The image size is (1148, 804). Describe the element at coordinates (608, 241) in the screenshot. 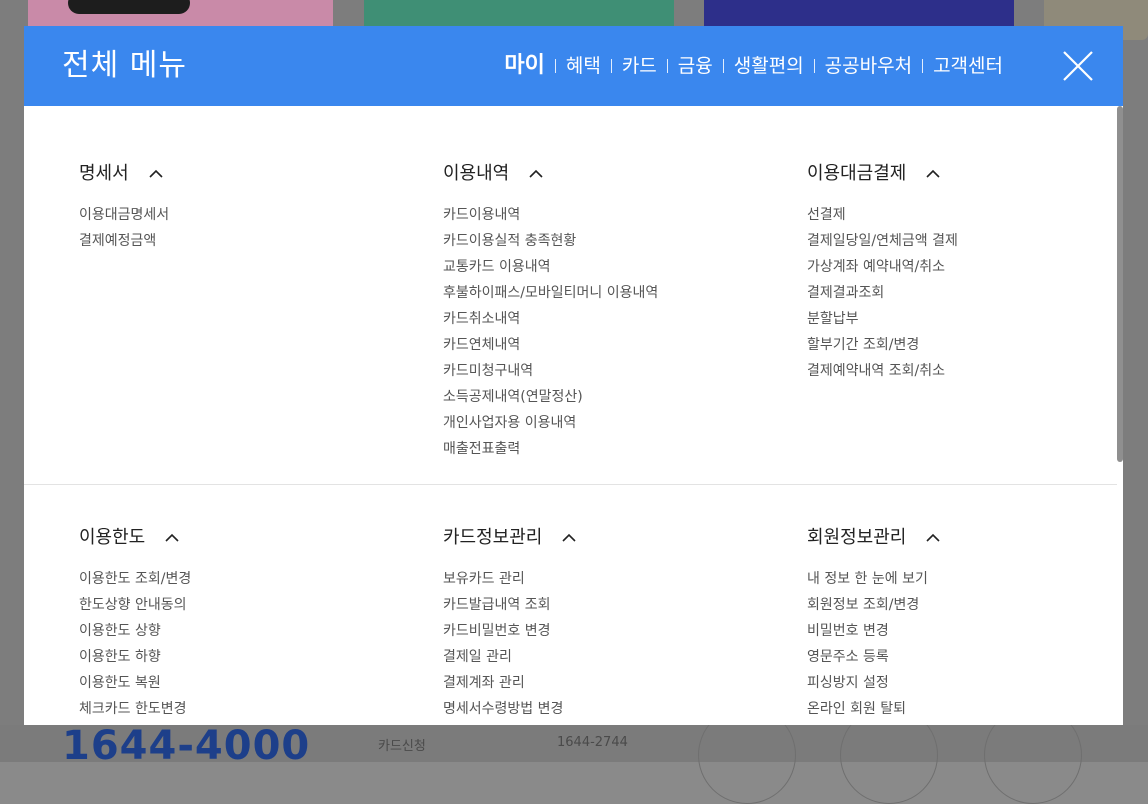

I see `menu-link: 카드이용실적 충족현황` at that location.